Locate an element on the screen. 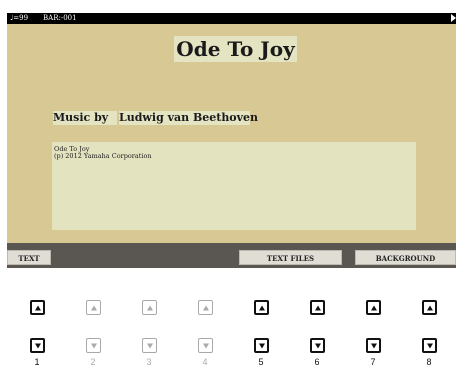 The height and width of the screenshot is (367, 456). button-number-label: 5 is located at coordinates (261, 362).